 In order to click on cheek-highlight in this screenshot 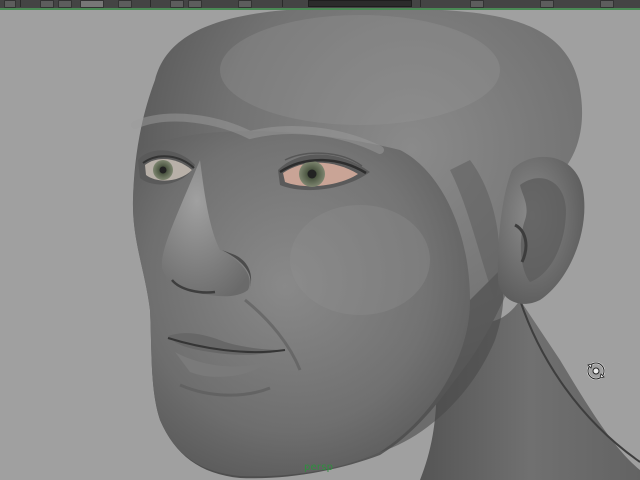, I will do `click(360, 260)`.